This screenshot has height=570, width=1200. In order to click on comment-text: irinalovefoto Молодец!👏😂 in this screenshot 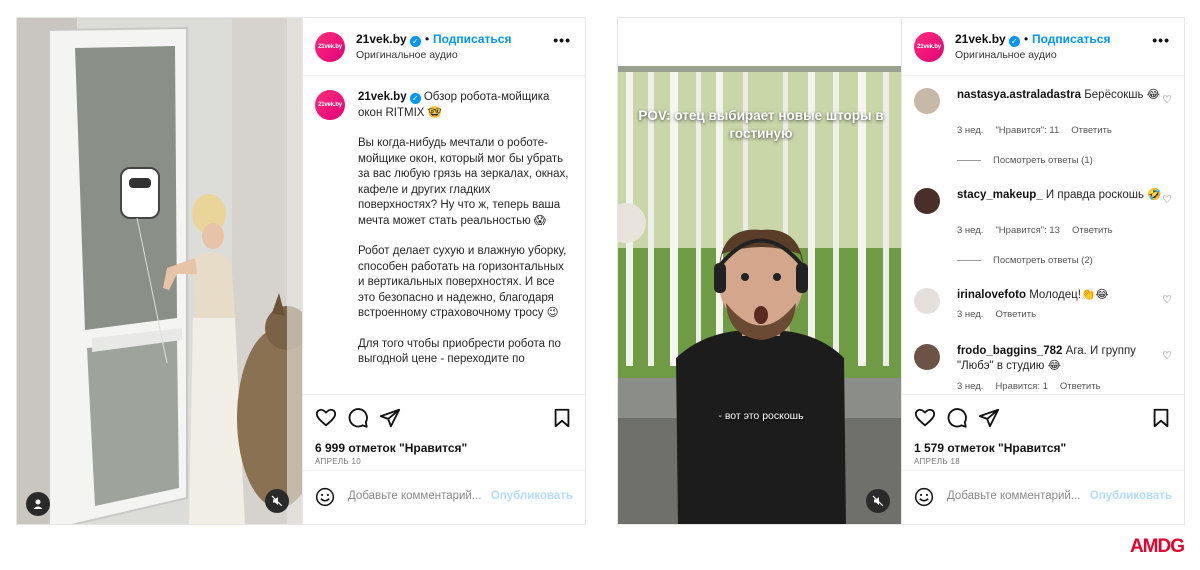, I will do `click(1033, 295)`.